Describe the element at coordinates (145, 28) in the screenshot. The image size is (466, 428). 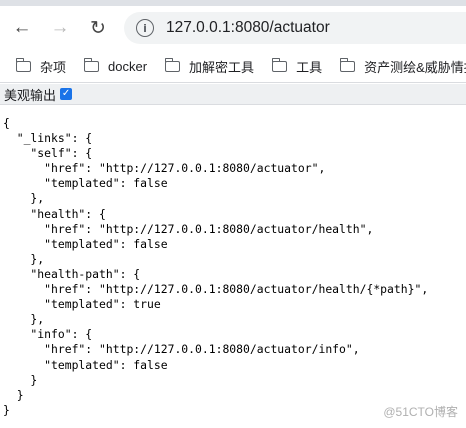
I see `site-info-icon: i` at that location.